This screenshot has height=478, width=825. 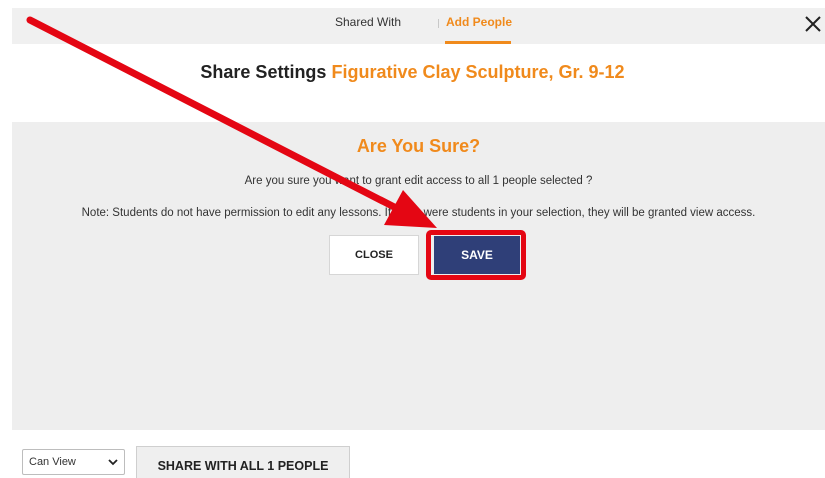 I want to click on tab-add-people: Add People, so click(x=479, y=26).